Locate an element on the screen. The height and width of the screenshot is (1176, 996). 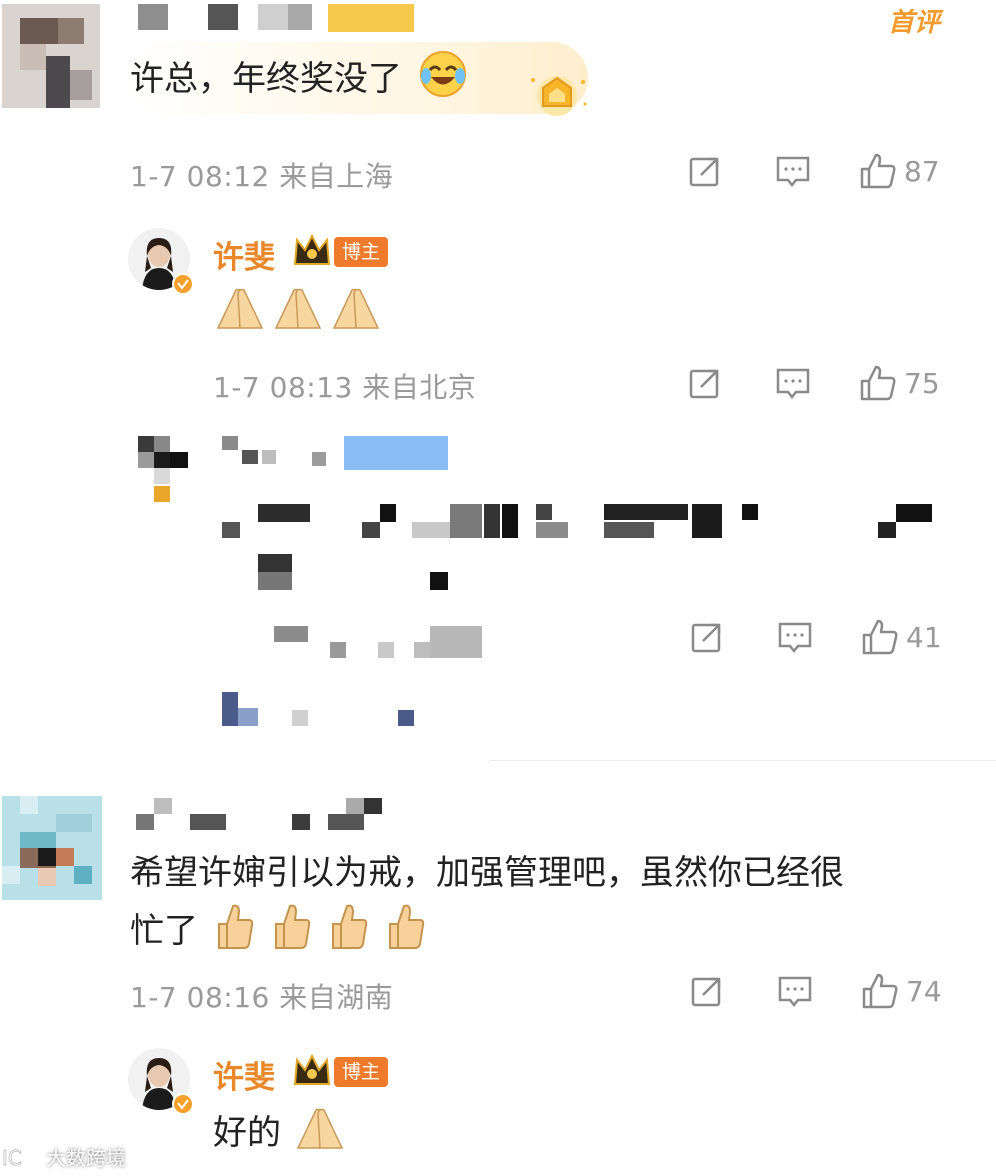
comment-text: 希望许婶引以为戒，加强管理吧，虽然你已经很 忙了 is located at coordinates (545, 907).